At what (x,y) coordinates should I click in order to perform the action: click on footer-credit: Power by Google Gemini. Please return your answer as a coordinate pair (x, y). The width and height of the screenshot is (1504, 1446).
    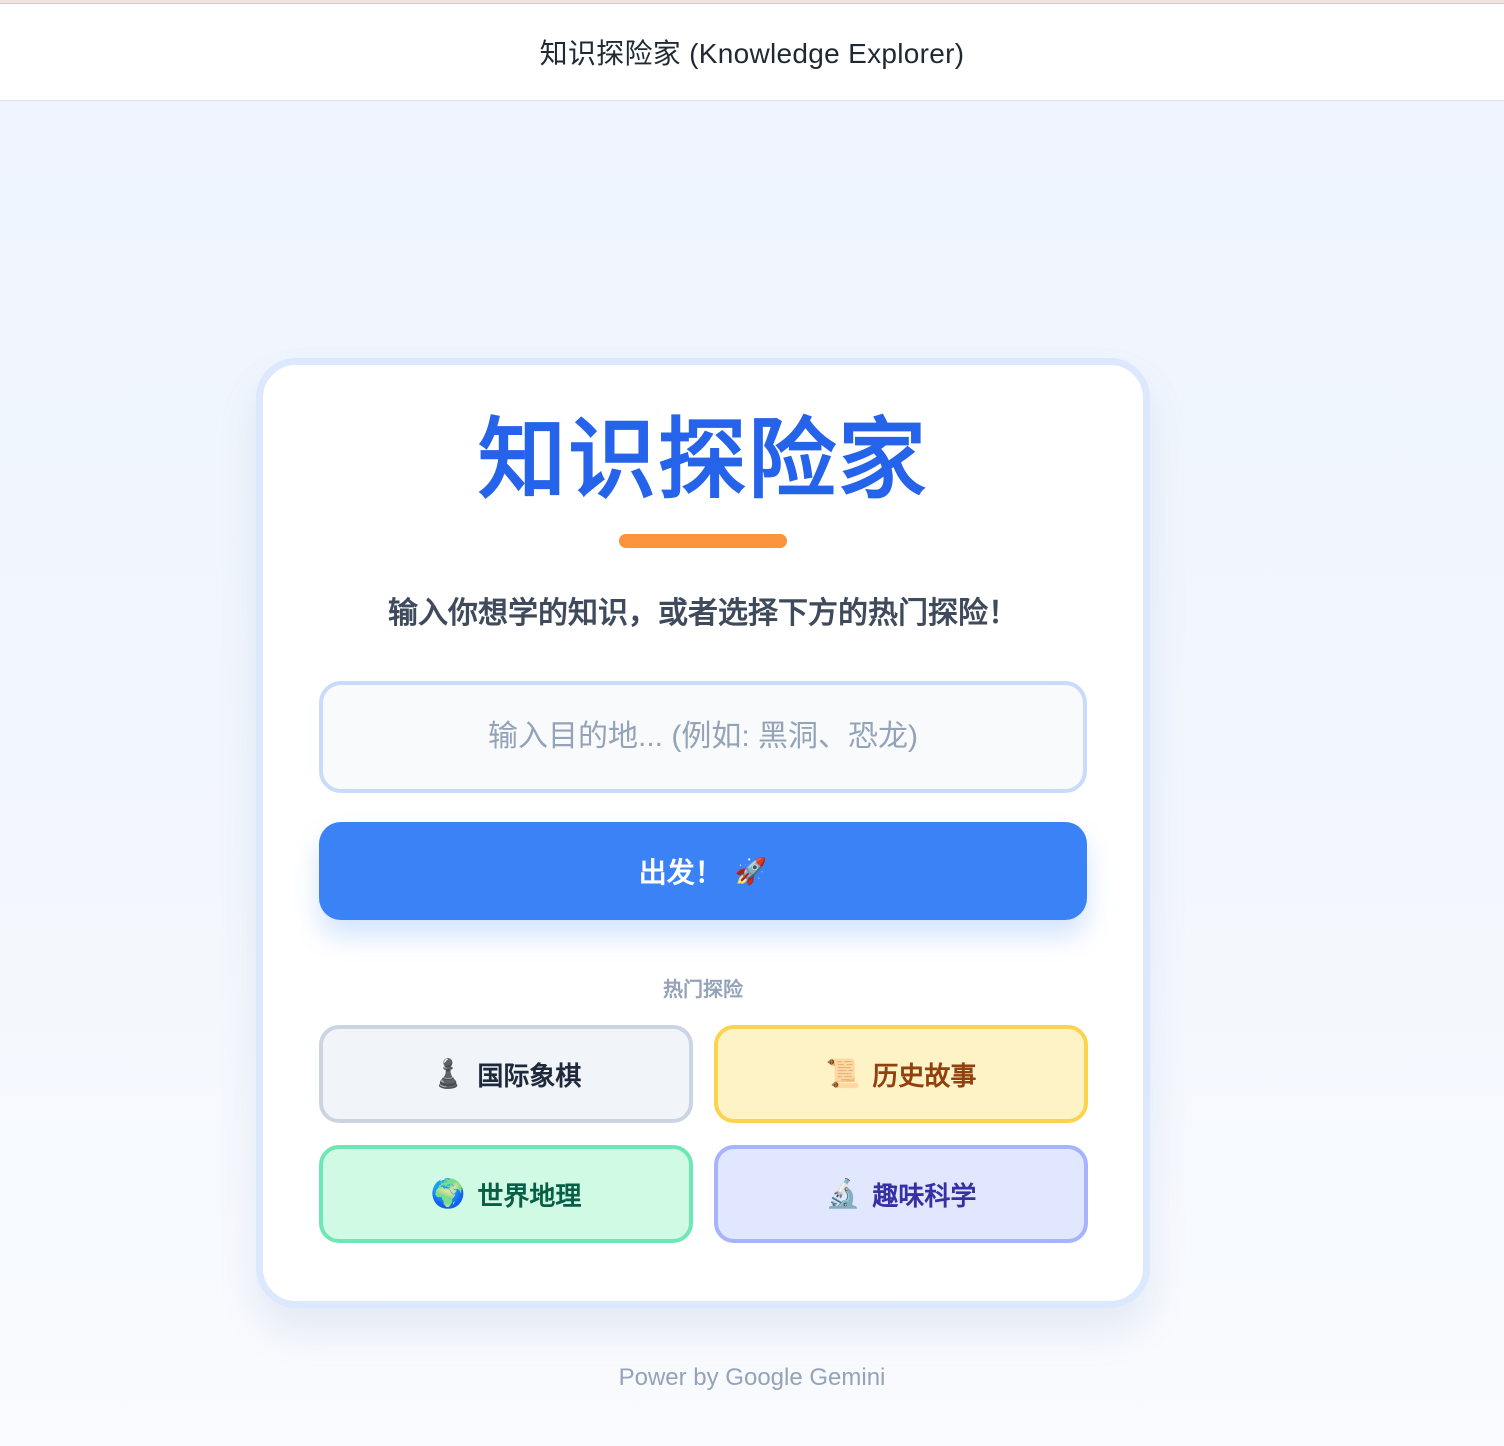
    Looking at the image, I should click on (752, 1377).